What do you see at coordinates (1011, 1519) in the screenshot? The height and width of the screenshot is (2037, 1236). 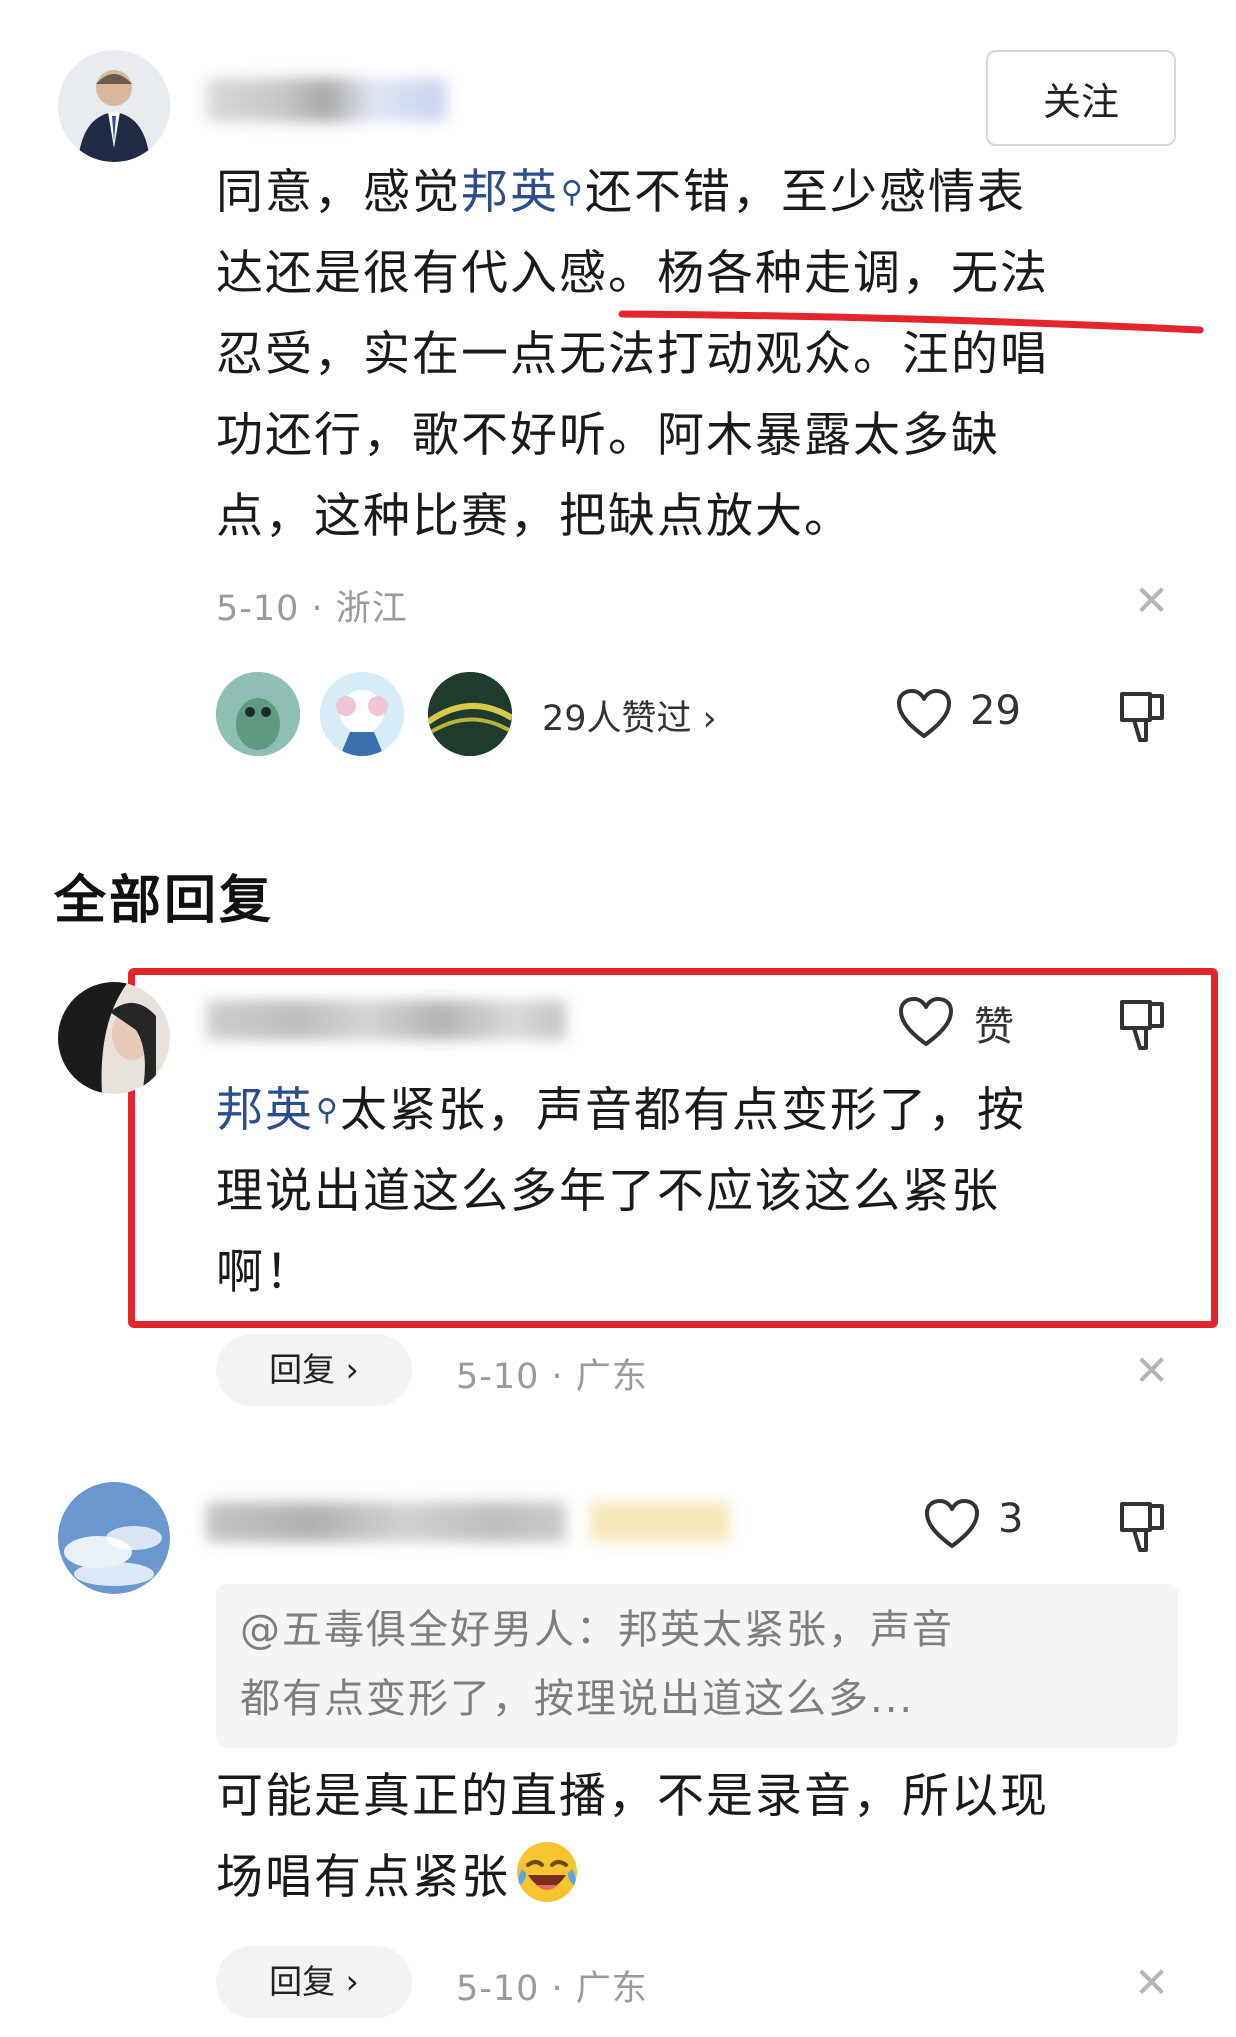 I see `like-count: 3` at bounding box center [1011, 1519].